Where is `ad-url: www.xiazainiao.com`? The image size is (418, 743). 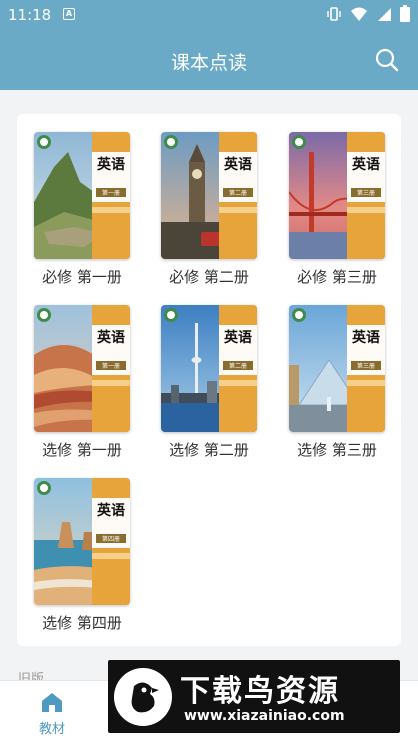
ad-url: www.xiazainiao.com is located at coordinates (264, 716).